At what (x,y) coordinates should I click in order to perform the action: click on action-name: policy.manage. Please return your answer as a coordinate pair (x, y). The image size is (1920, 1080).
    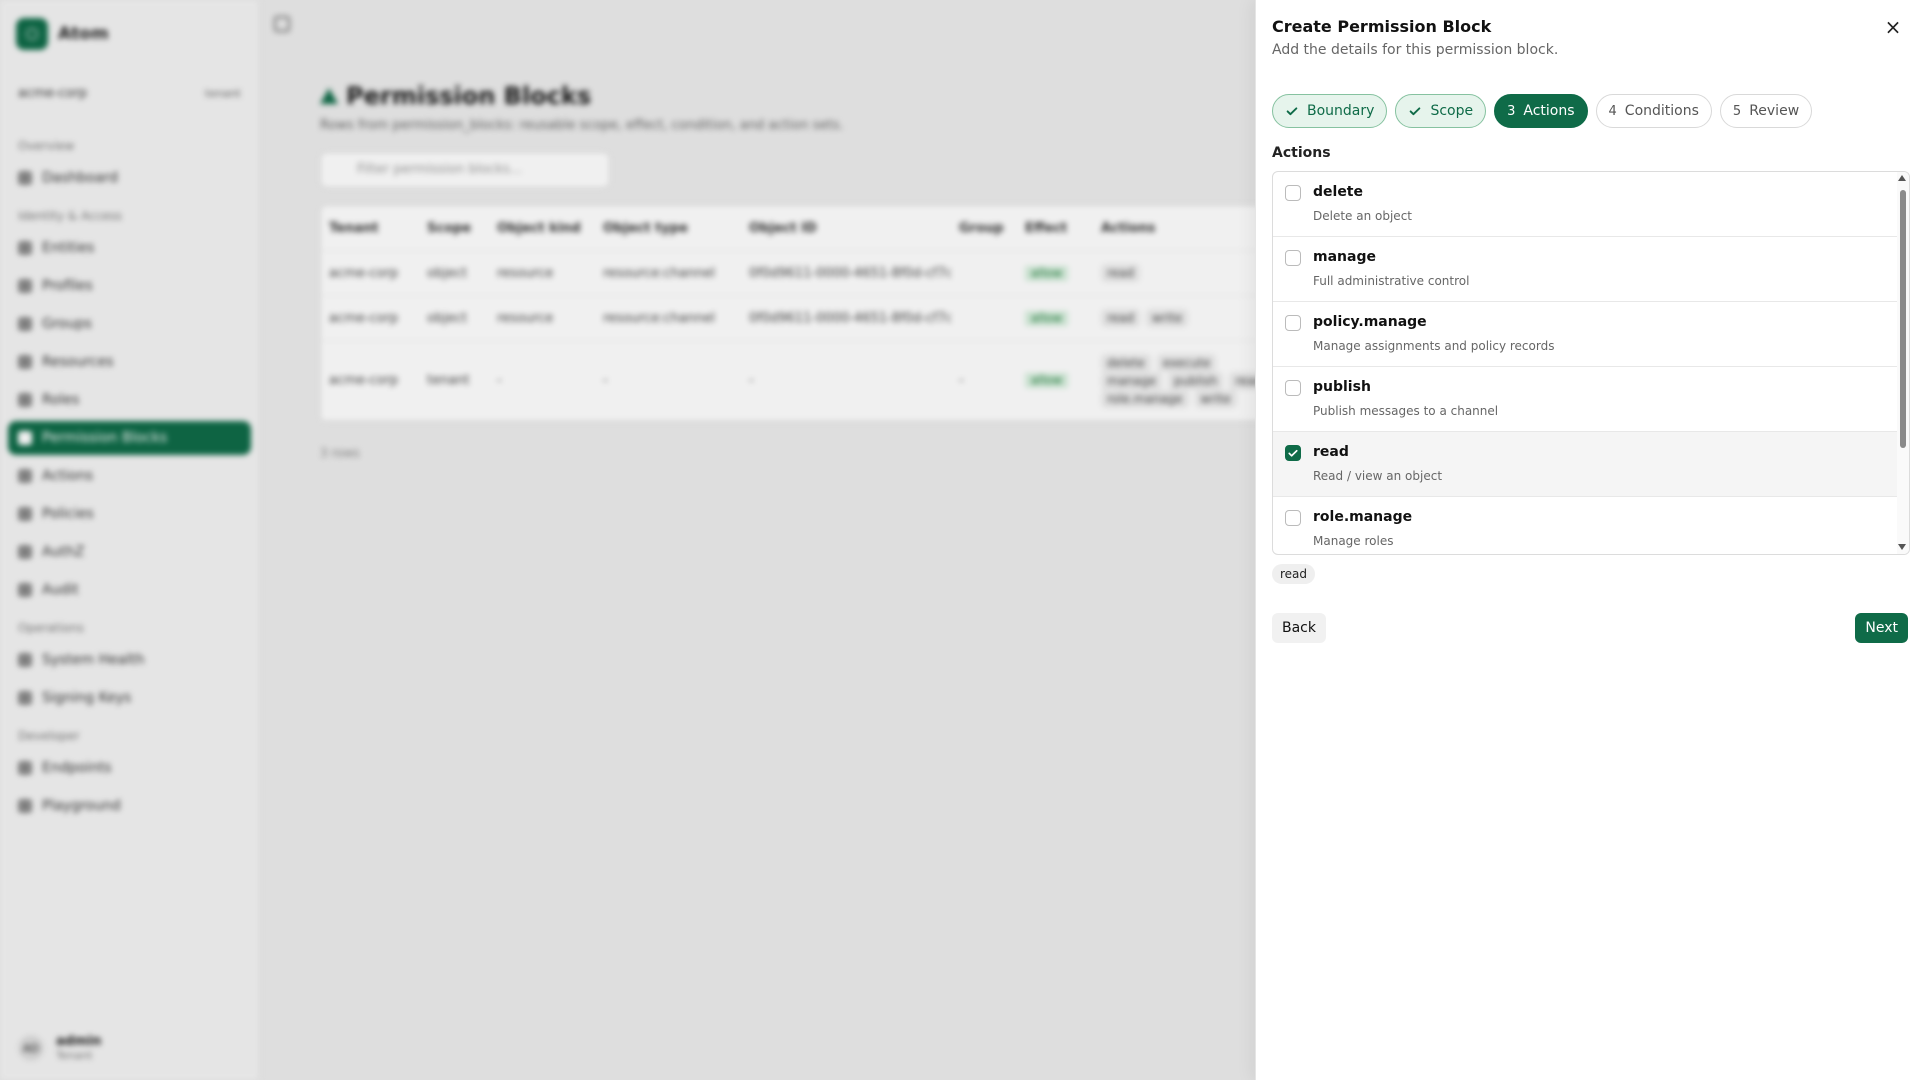
    Looking at the image, I should click on (1370, 322).